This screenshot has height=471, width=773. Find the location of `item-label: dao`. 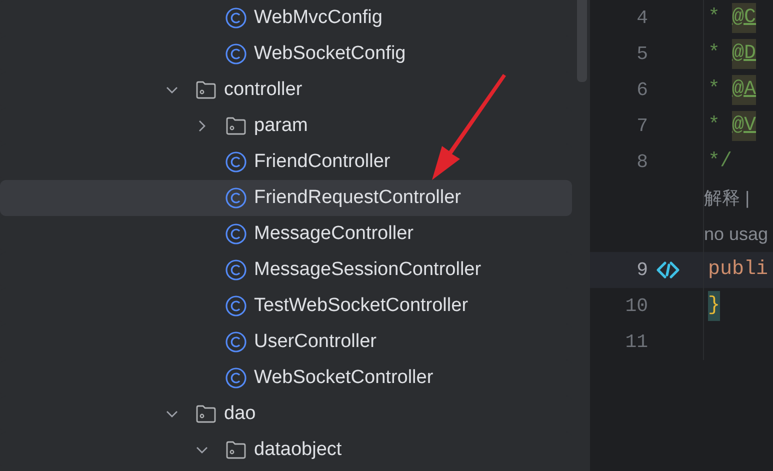

item-label: dao is located at coordinates (240, 414).